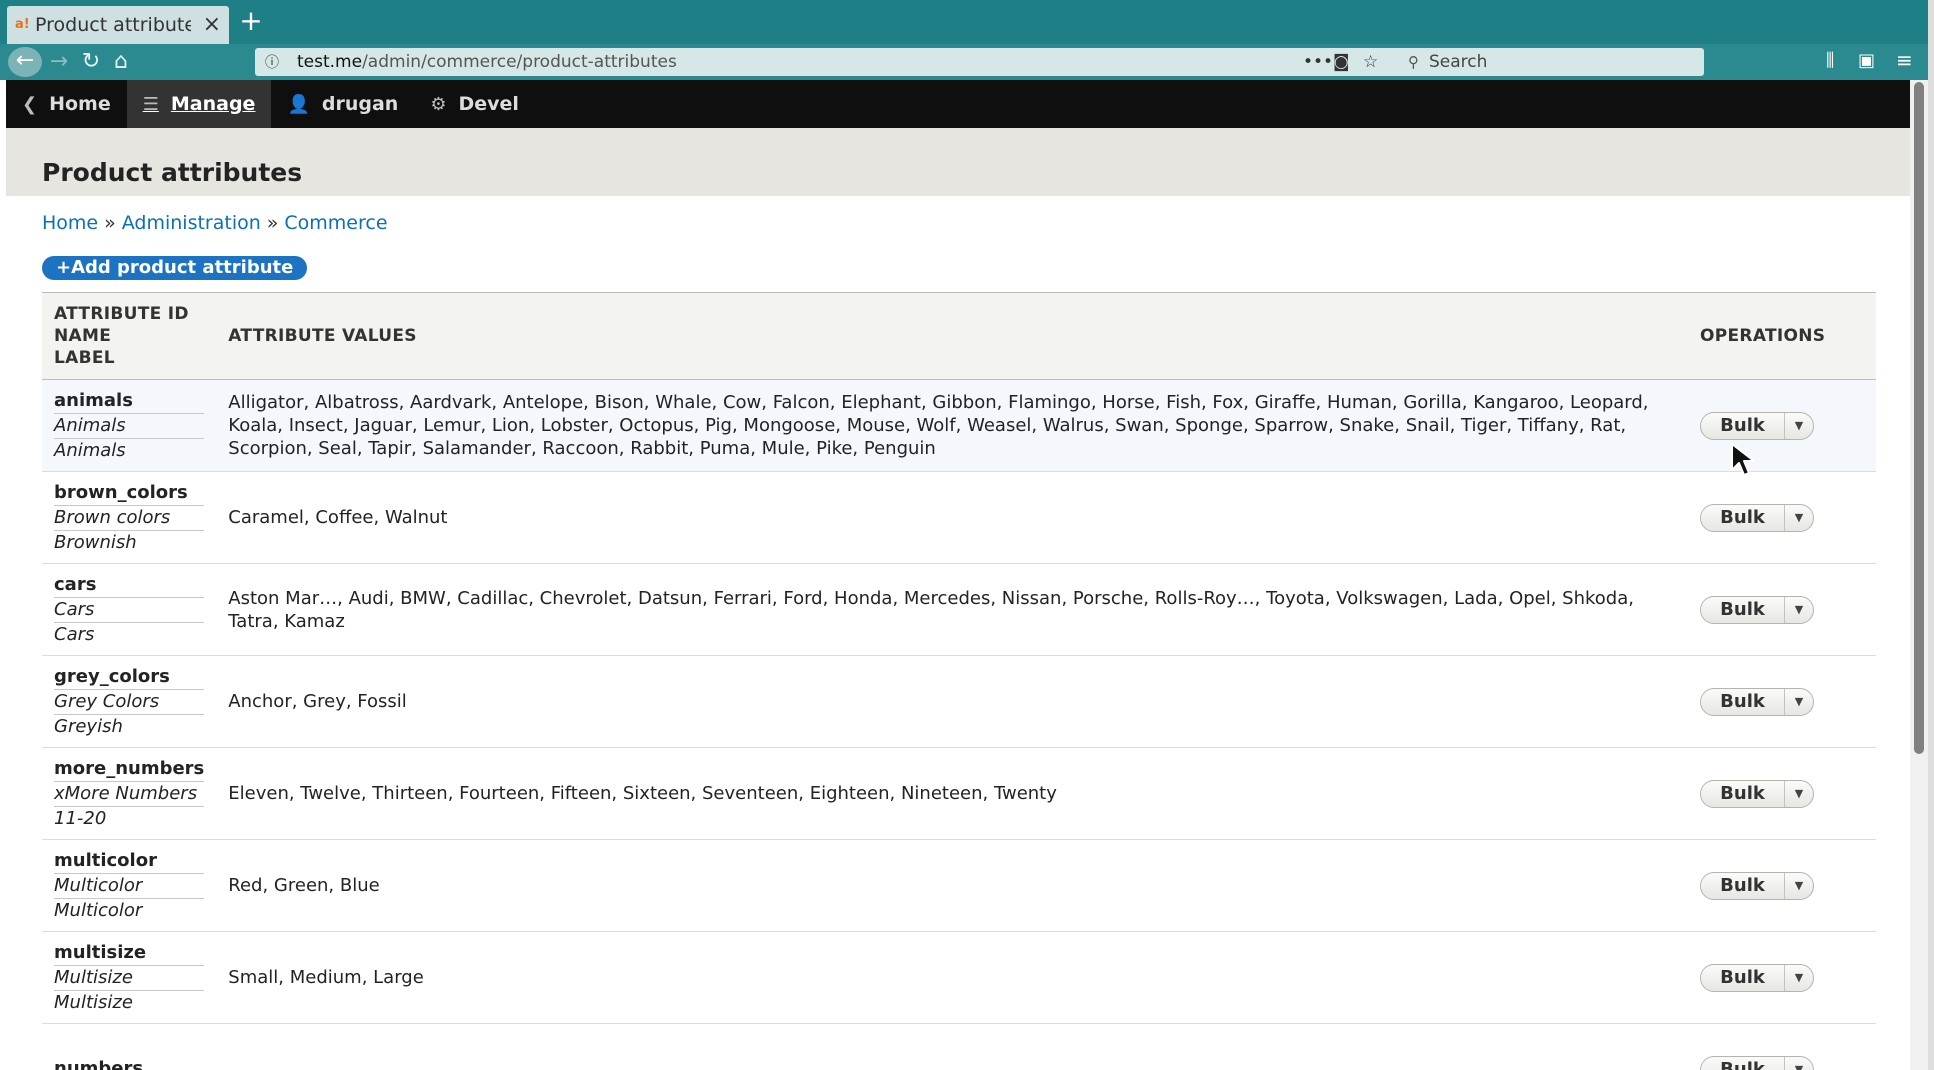  I want to click on attribute-id: brown_colors, so click(129, 494).